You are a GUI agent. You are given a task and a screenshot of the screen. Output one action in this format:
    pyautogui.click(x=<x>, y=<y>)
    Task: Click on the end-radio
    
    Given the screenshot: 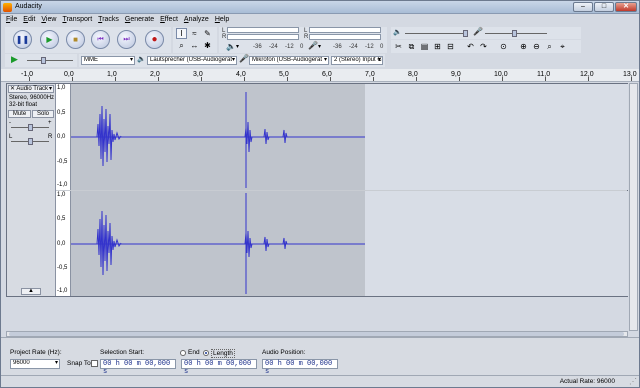 What is the action you would take?
    pyautogui.click(x=183, y=353)
    